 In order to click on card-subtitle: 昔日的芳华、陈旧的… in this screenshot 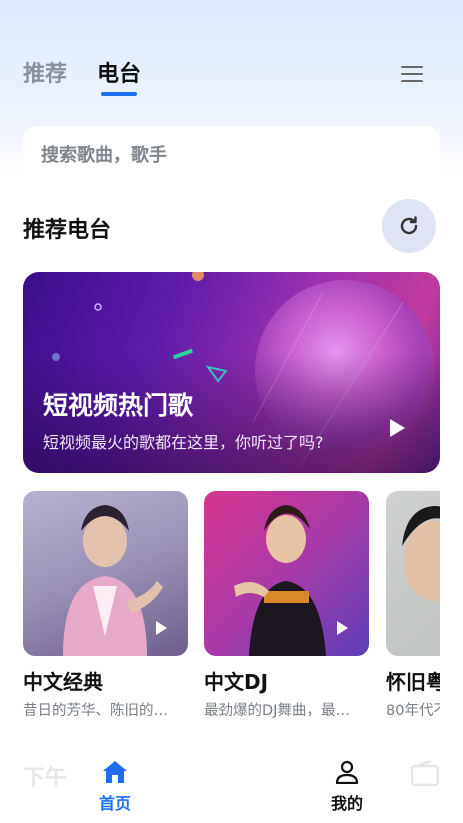, I will do `click(95, 711)`.